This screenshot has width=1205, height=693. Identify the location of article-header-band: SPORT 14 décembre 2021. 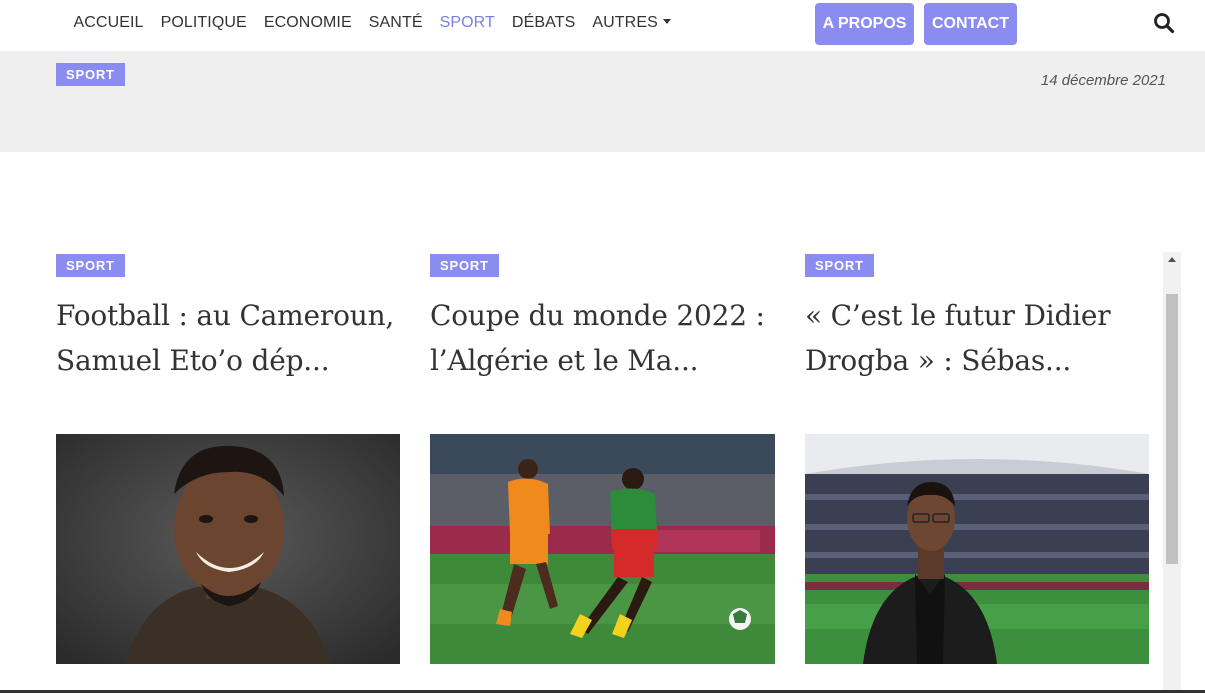
(602, 101).